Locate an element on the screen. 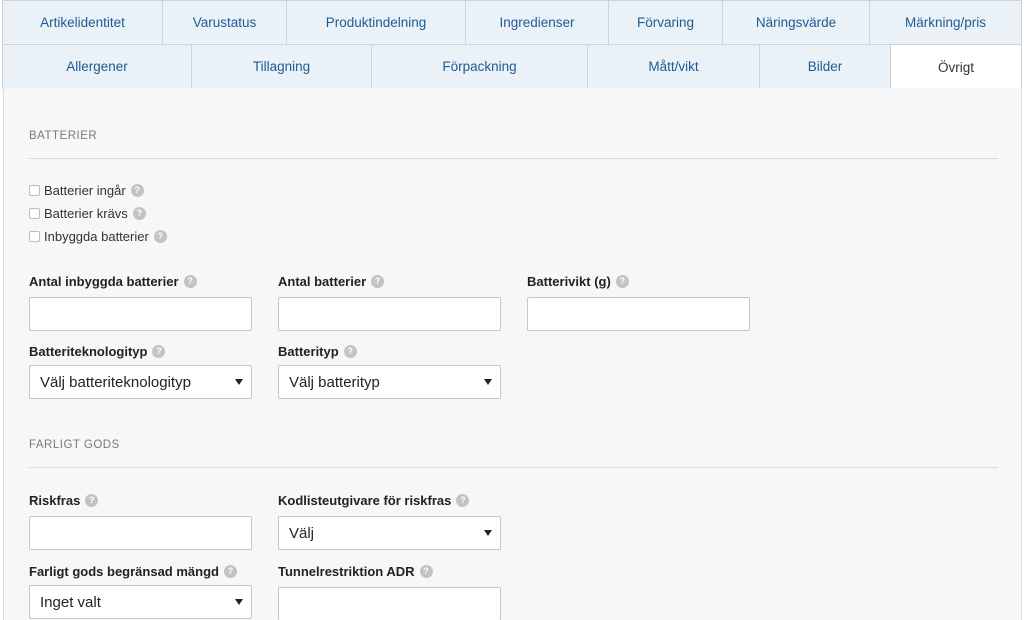  antal-inbyggda-batterier-input is located at coordinates (140, 314).